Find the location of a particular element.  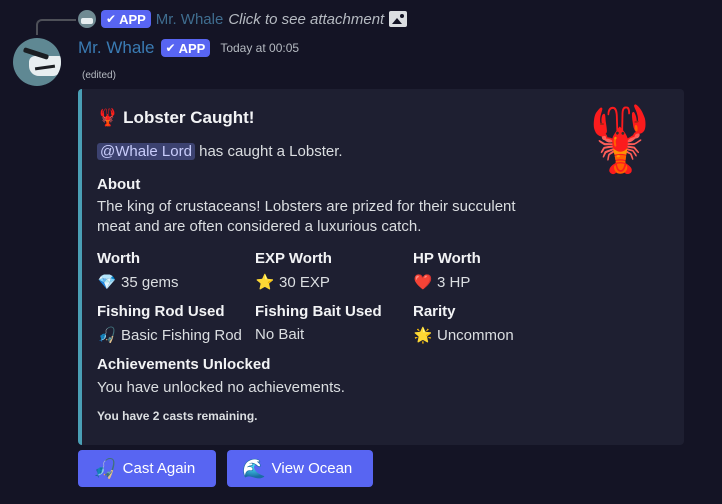

description-text: has caught a Lobster. is located at coordinates (271, 151).